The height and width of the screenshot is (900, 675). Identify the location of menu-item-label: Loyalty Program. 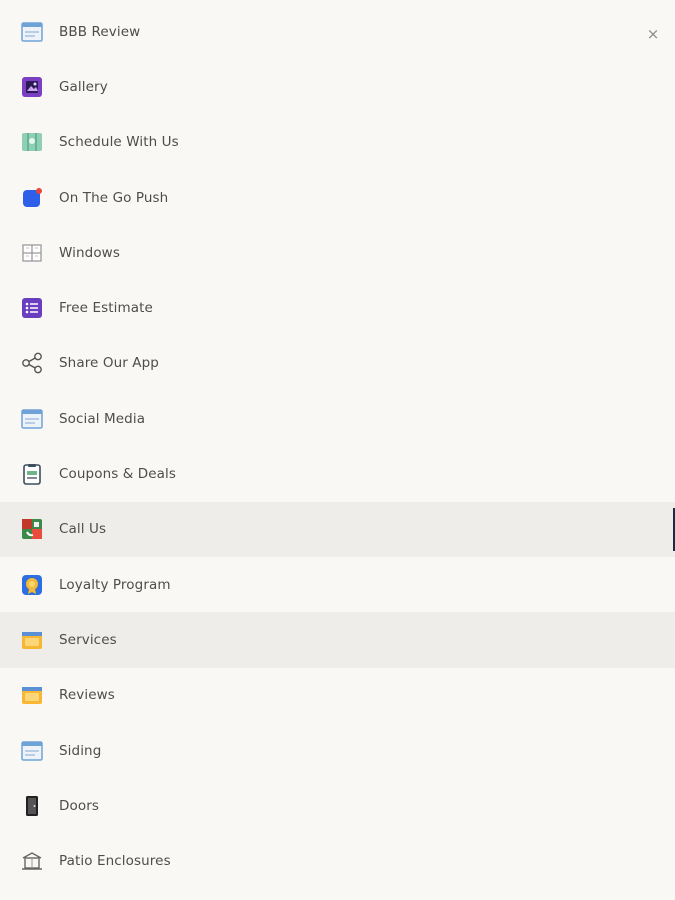
(115, 584).